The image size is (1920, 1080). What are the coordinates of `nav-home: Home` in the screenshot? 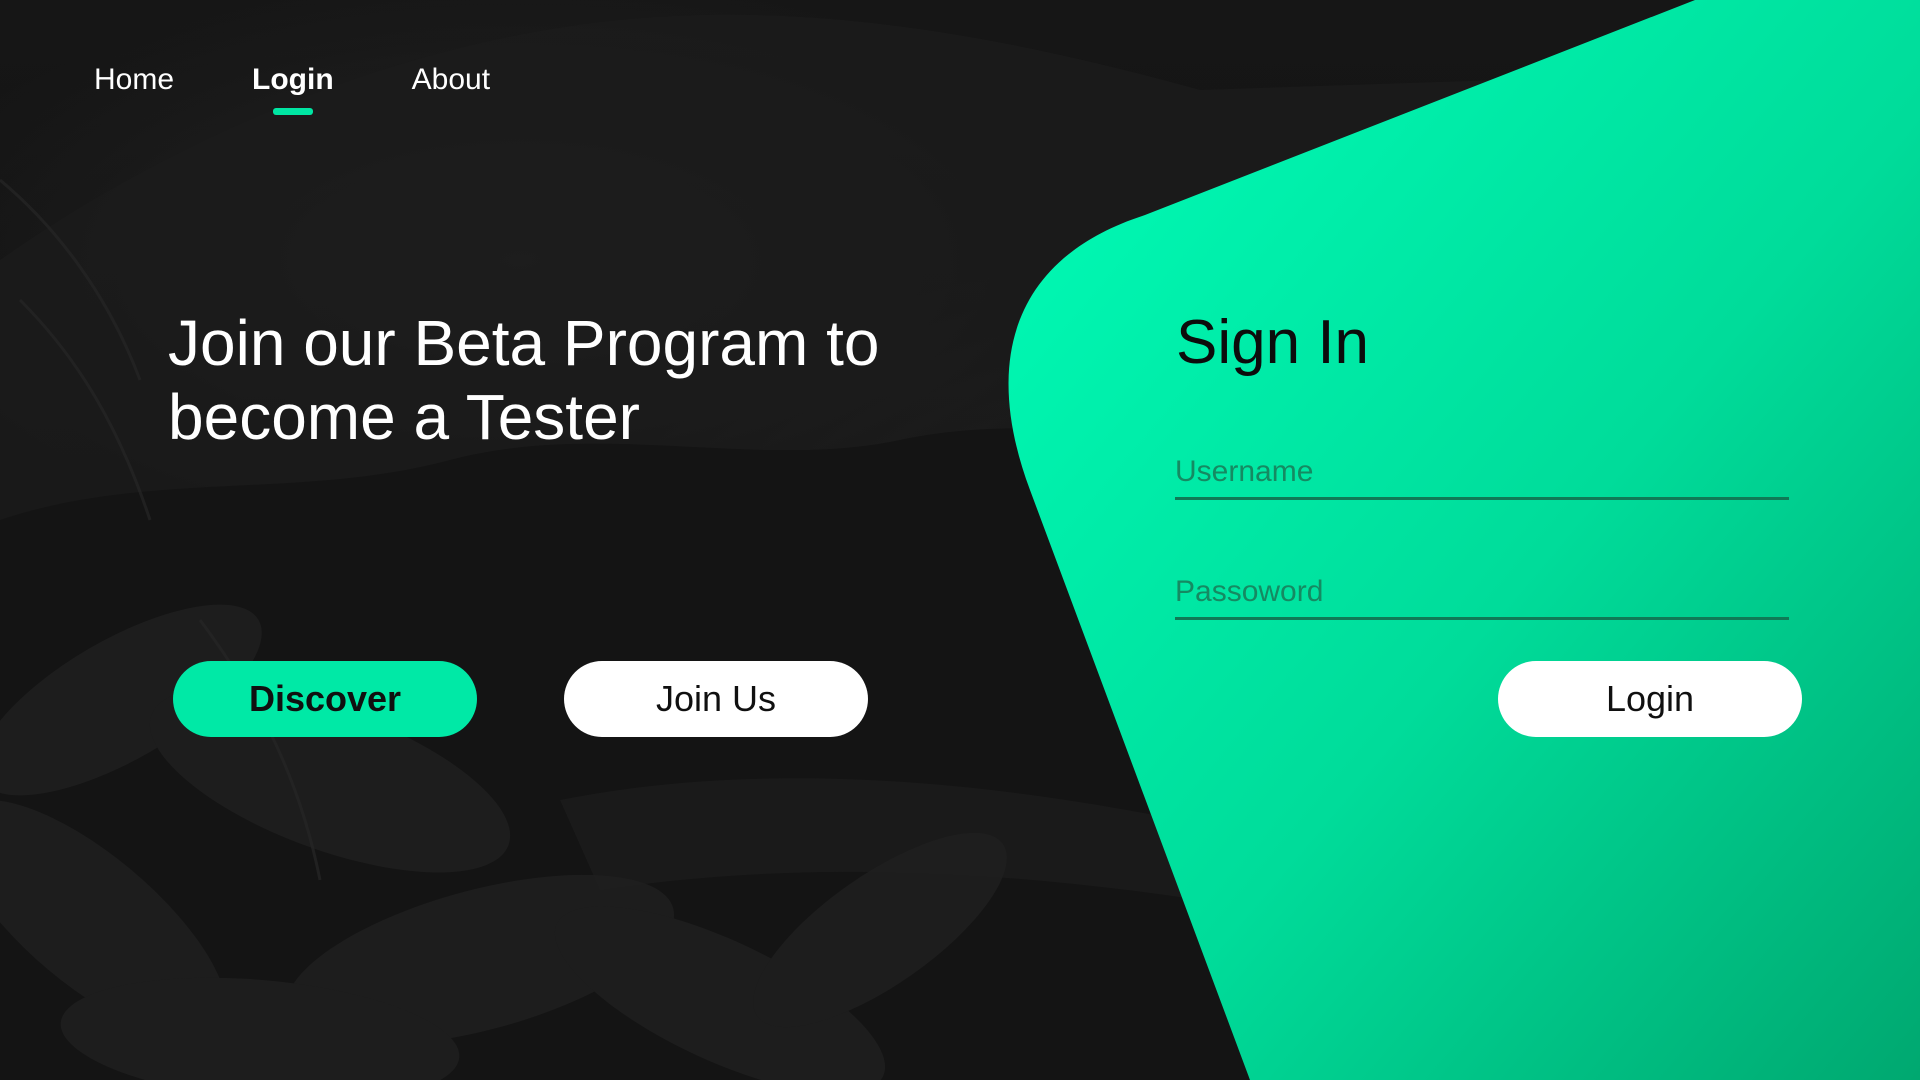 It's located at (134, 80).